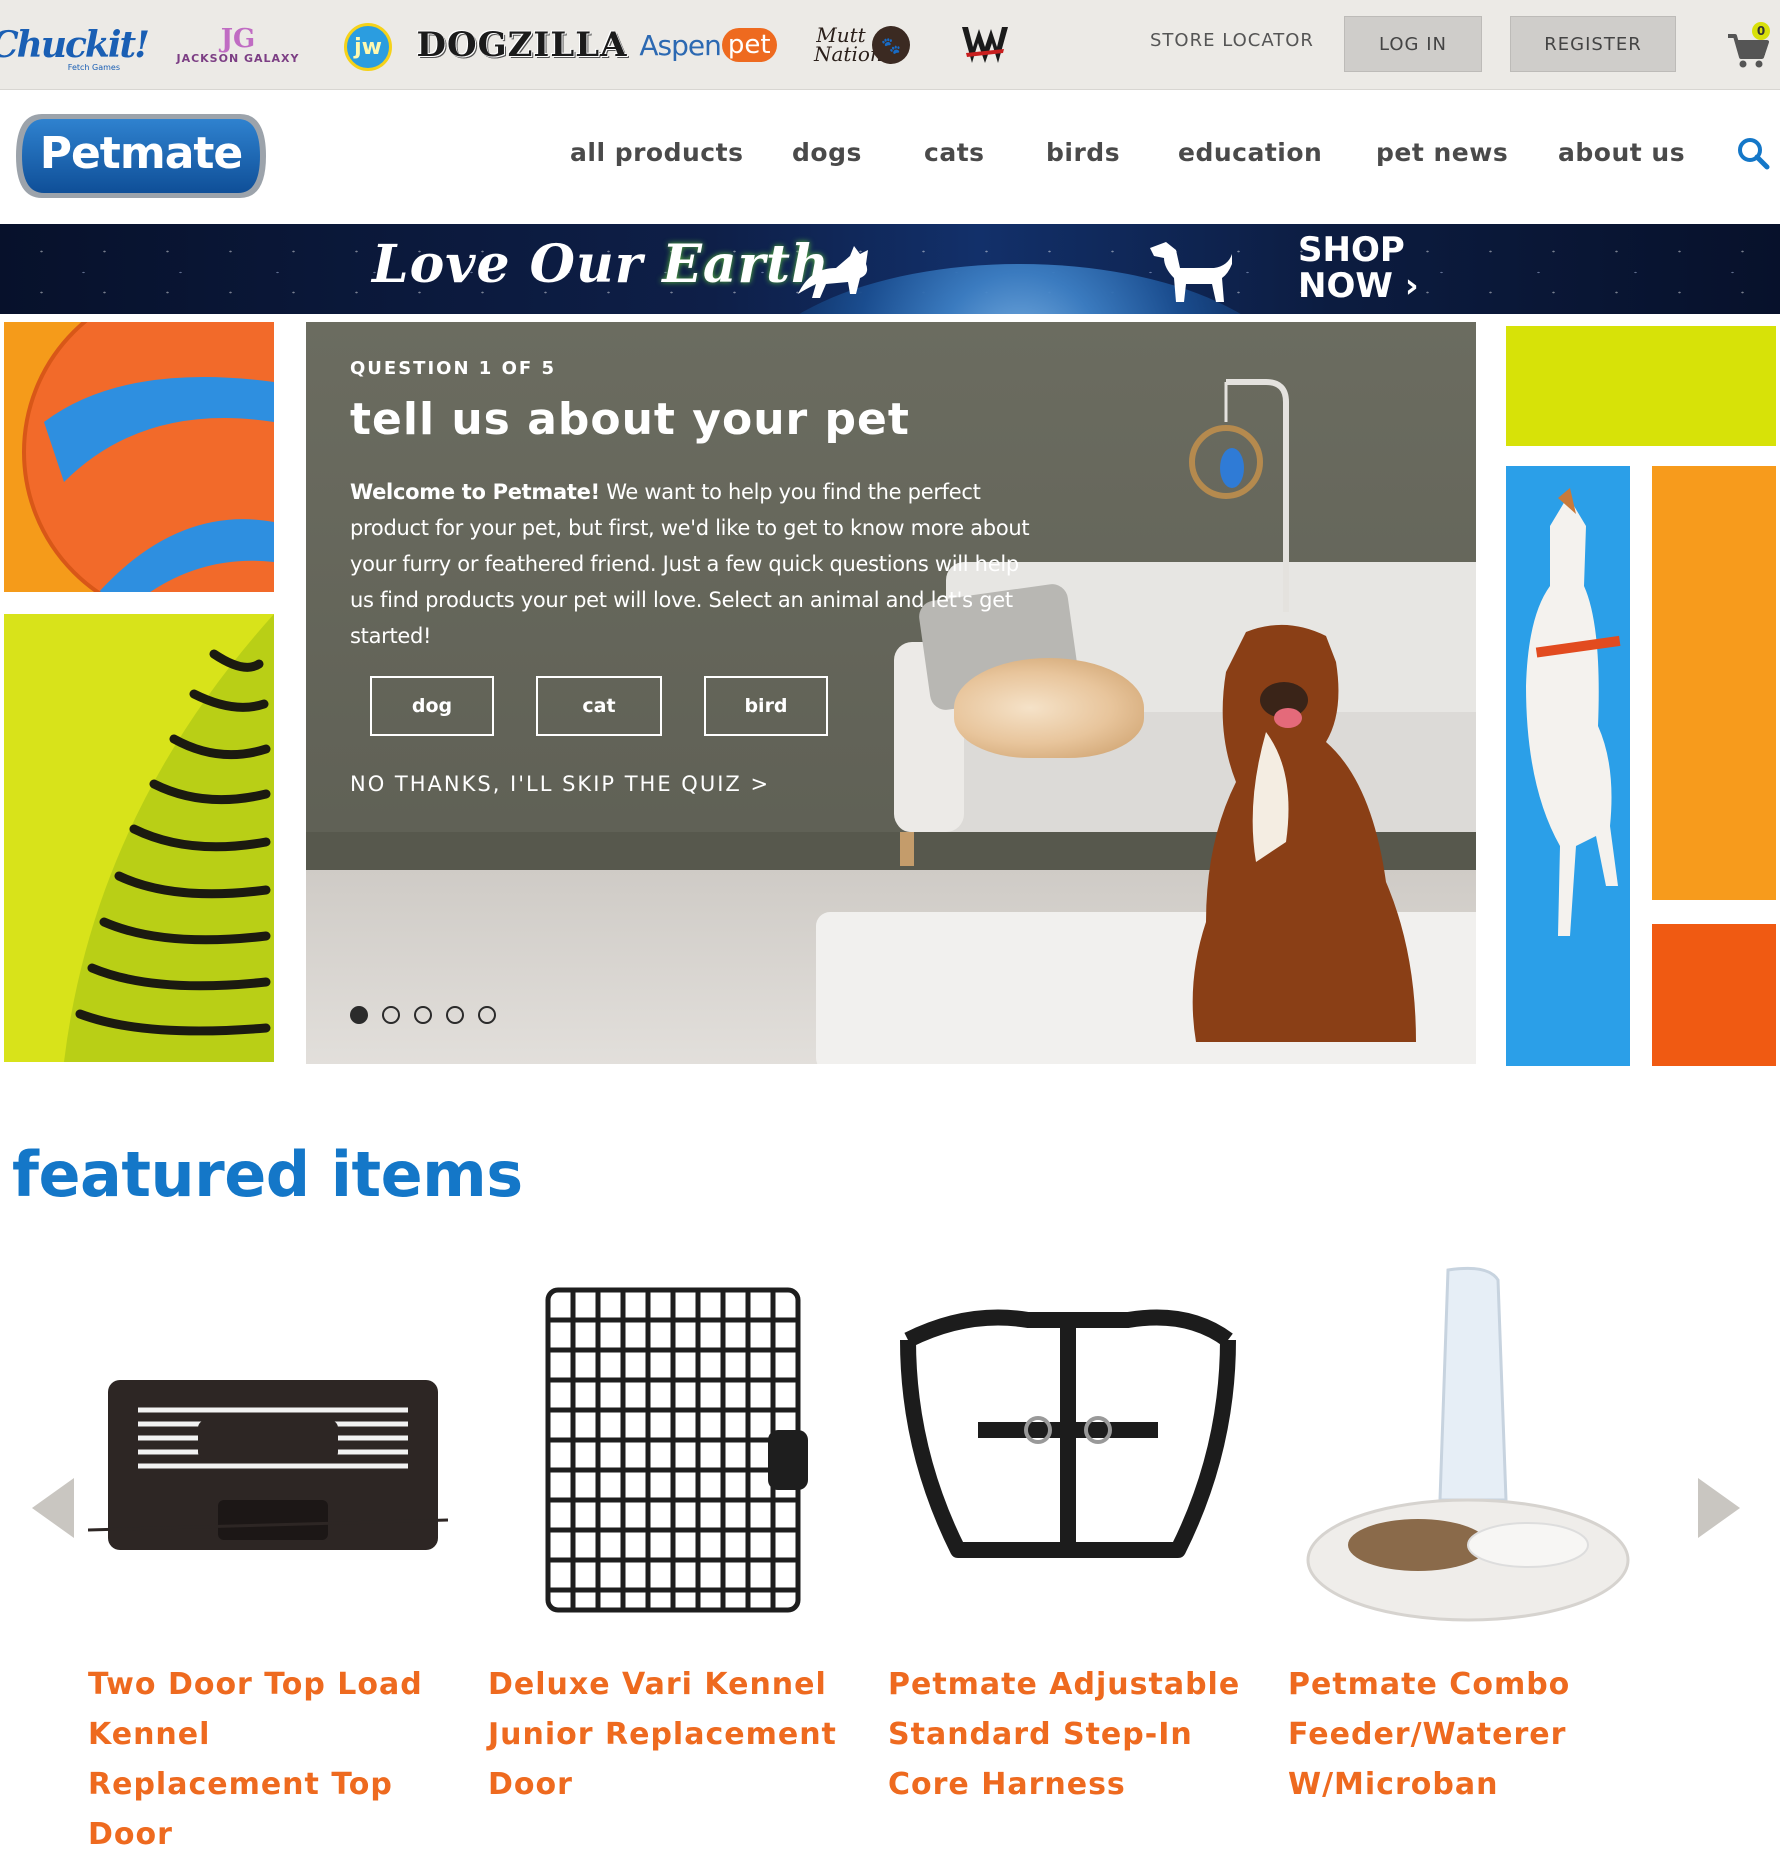 The height and width of the screenshot is (1860, 1780). I want to click on brand-logo-dogzilla: DOGZILLA, so click(521, 45).